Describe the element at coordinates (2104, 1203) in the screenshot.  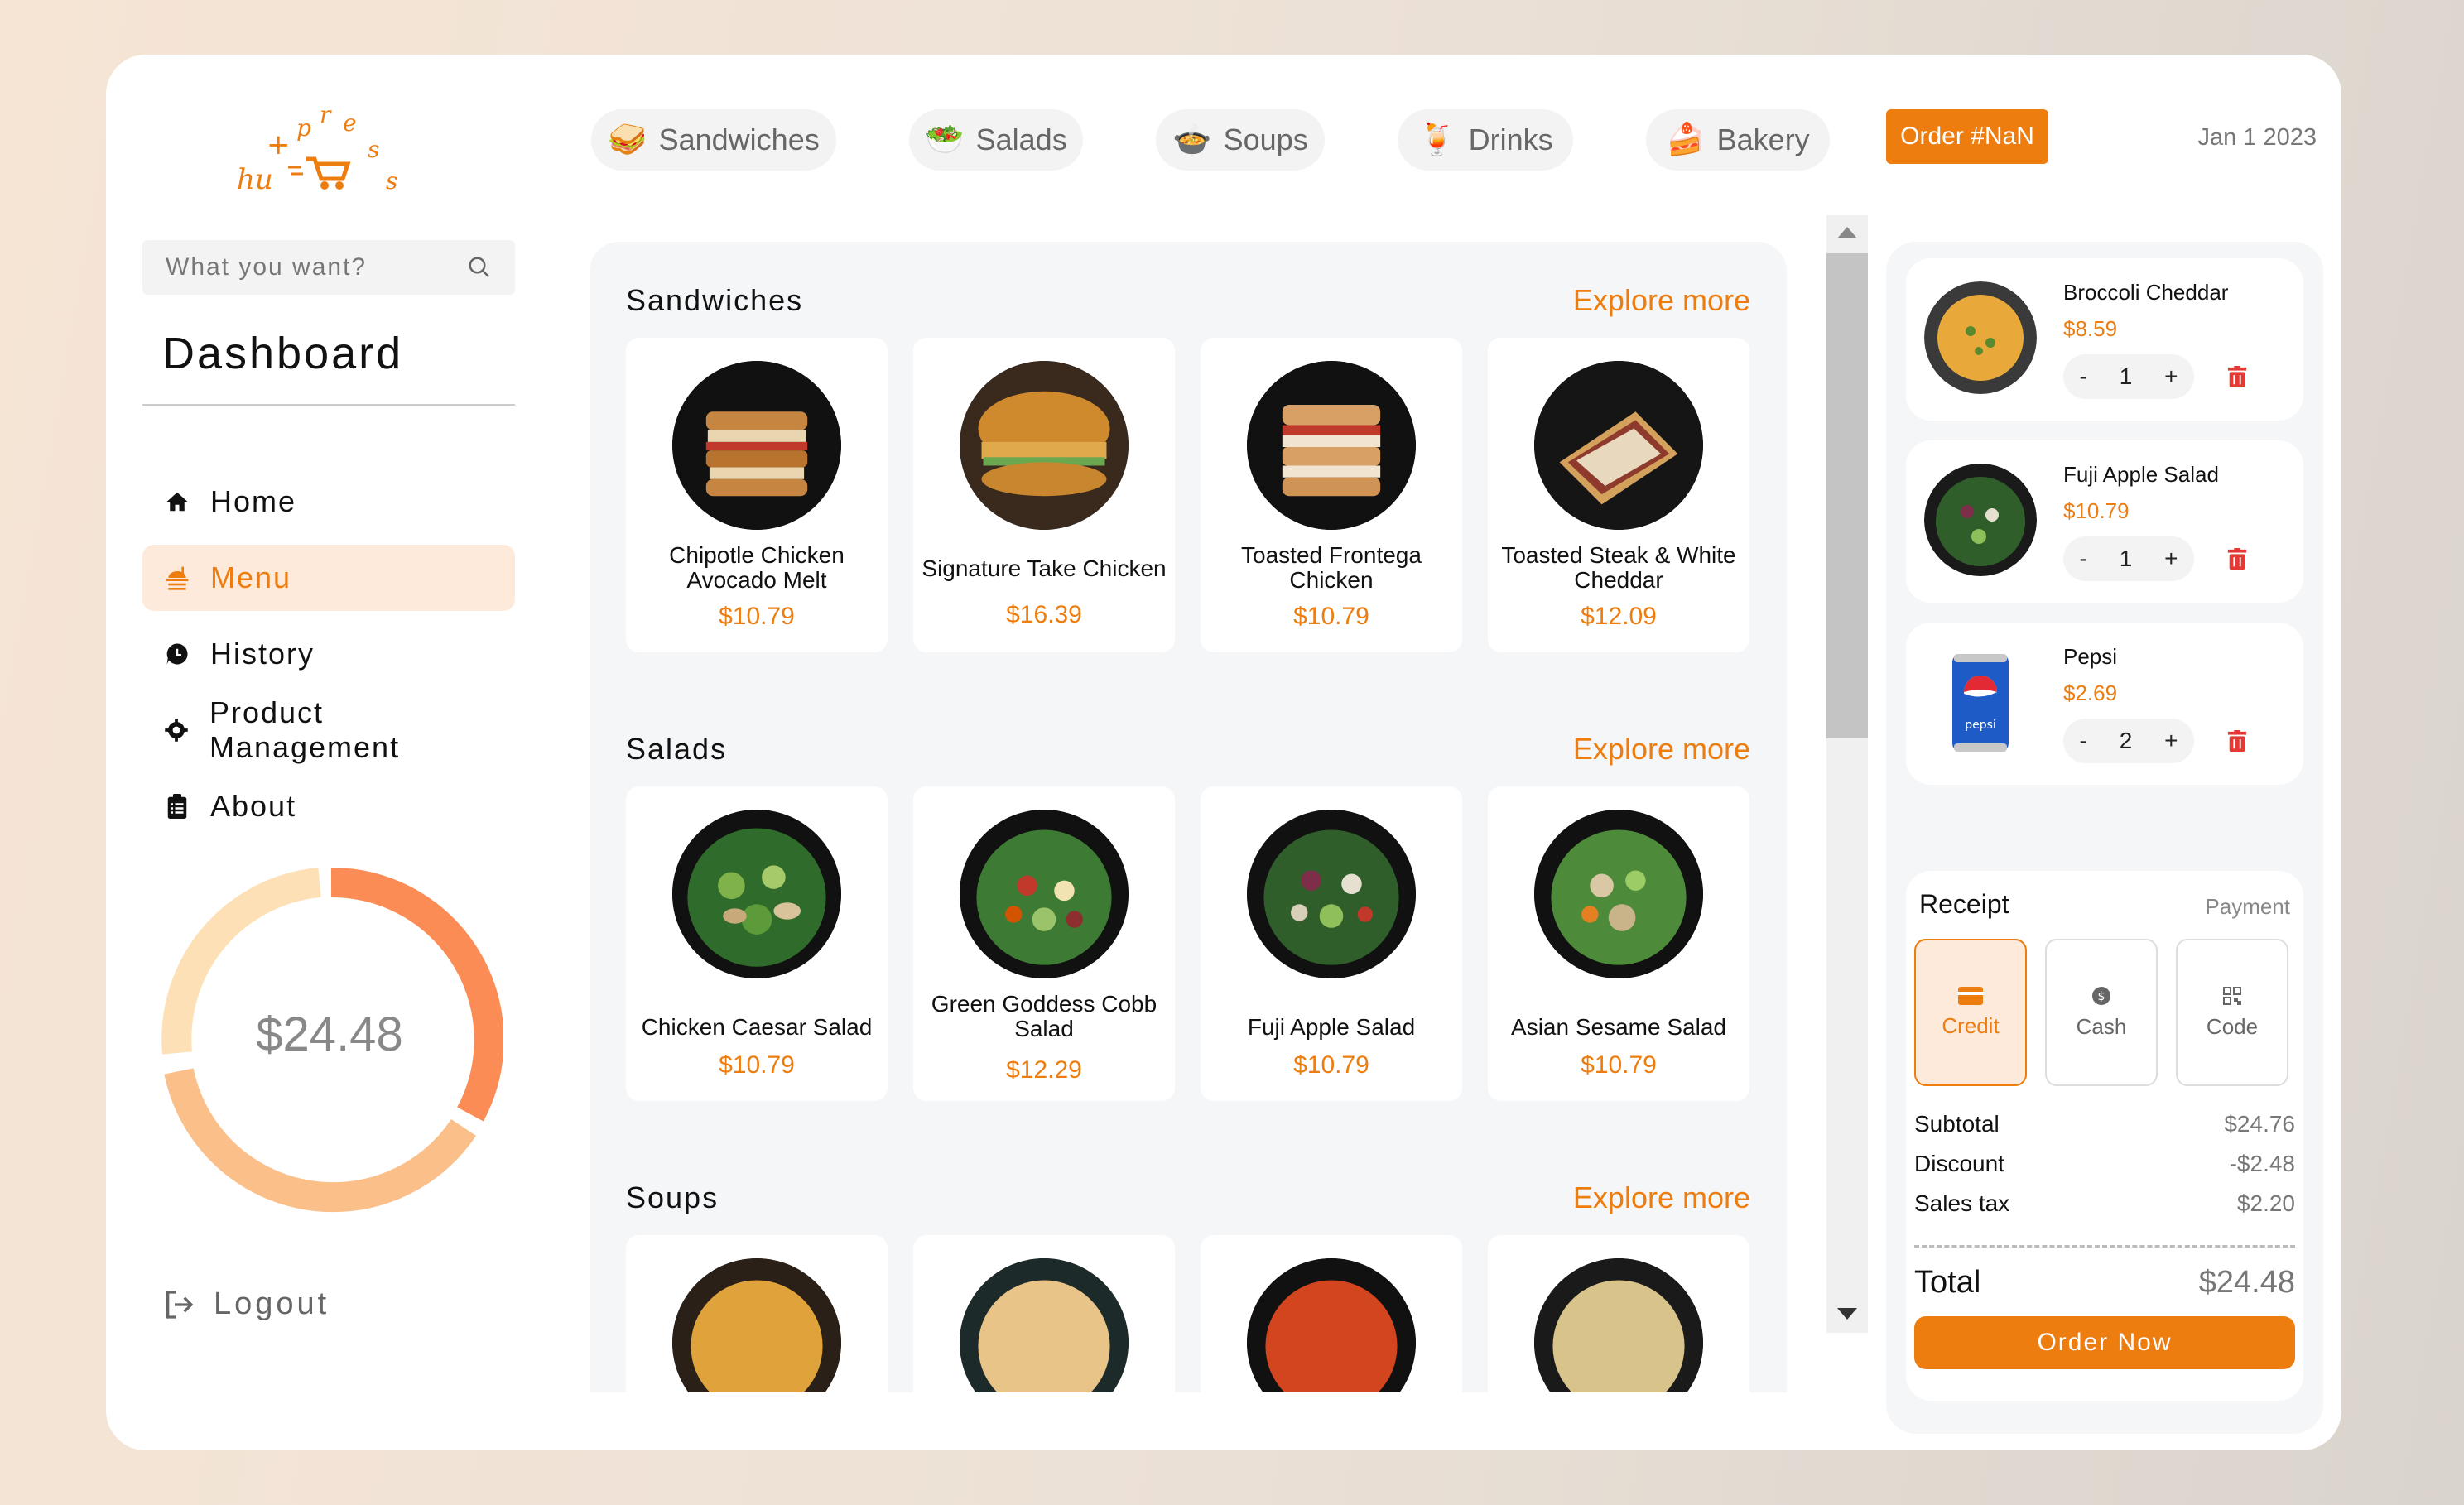
I see `tax-row: Sales tax $2.20` at that location.